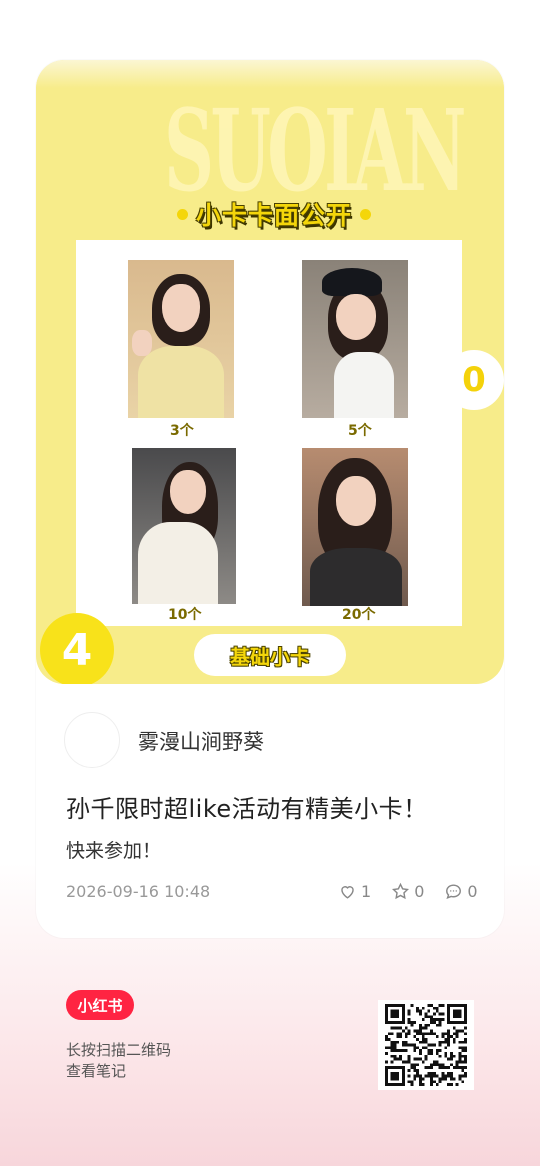  What do you see at coordinates (114, 851) in the screenshot?
I see `note-description: 快来参加！` at bounding box center [114, 851].